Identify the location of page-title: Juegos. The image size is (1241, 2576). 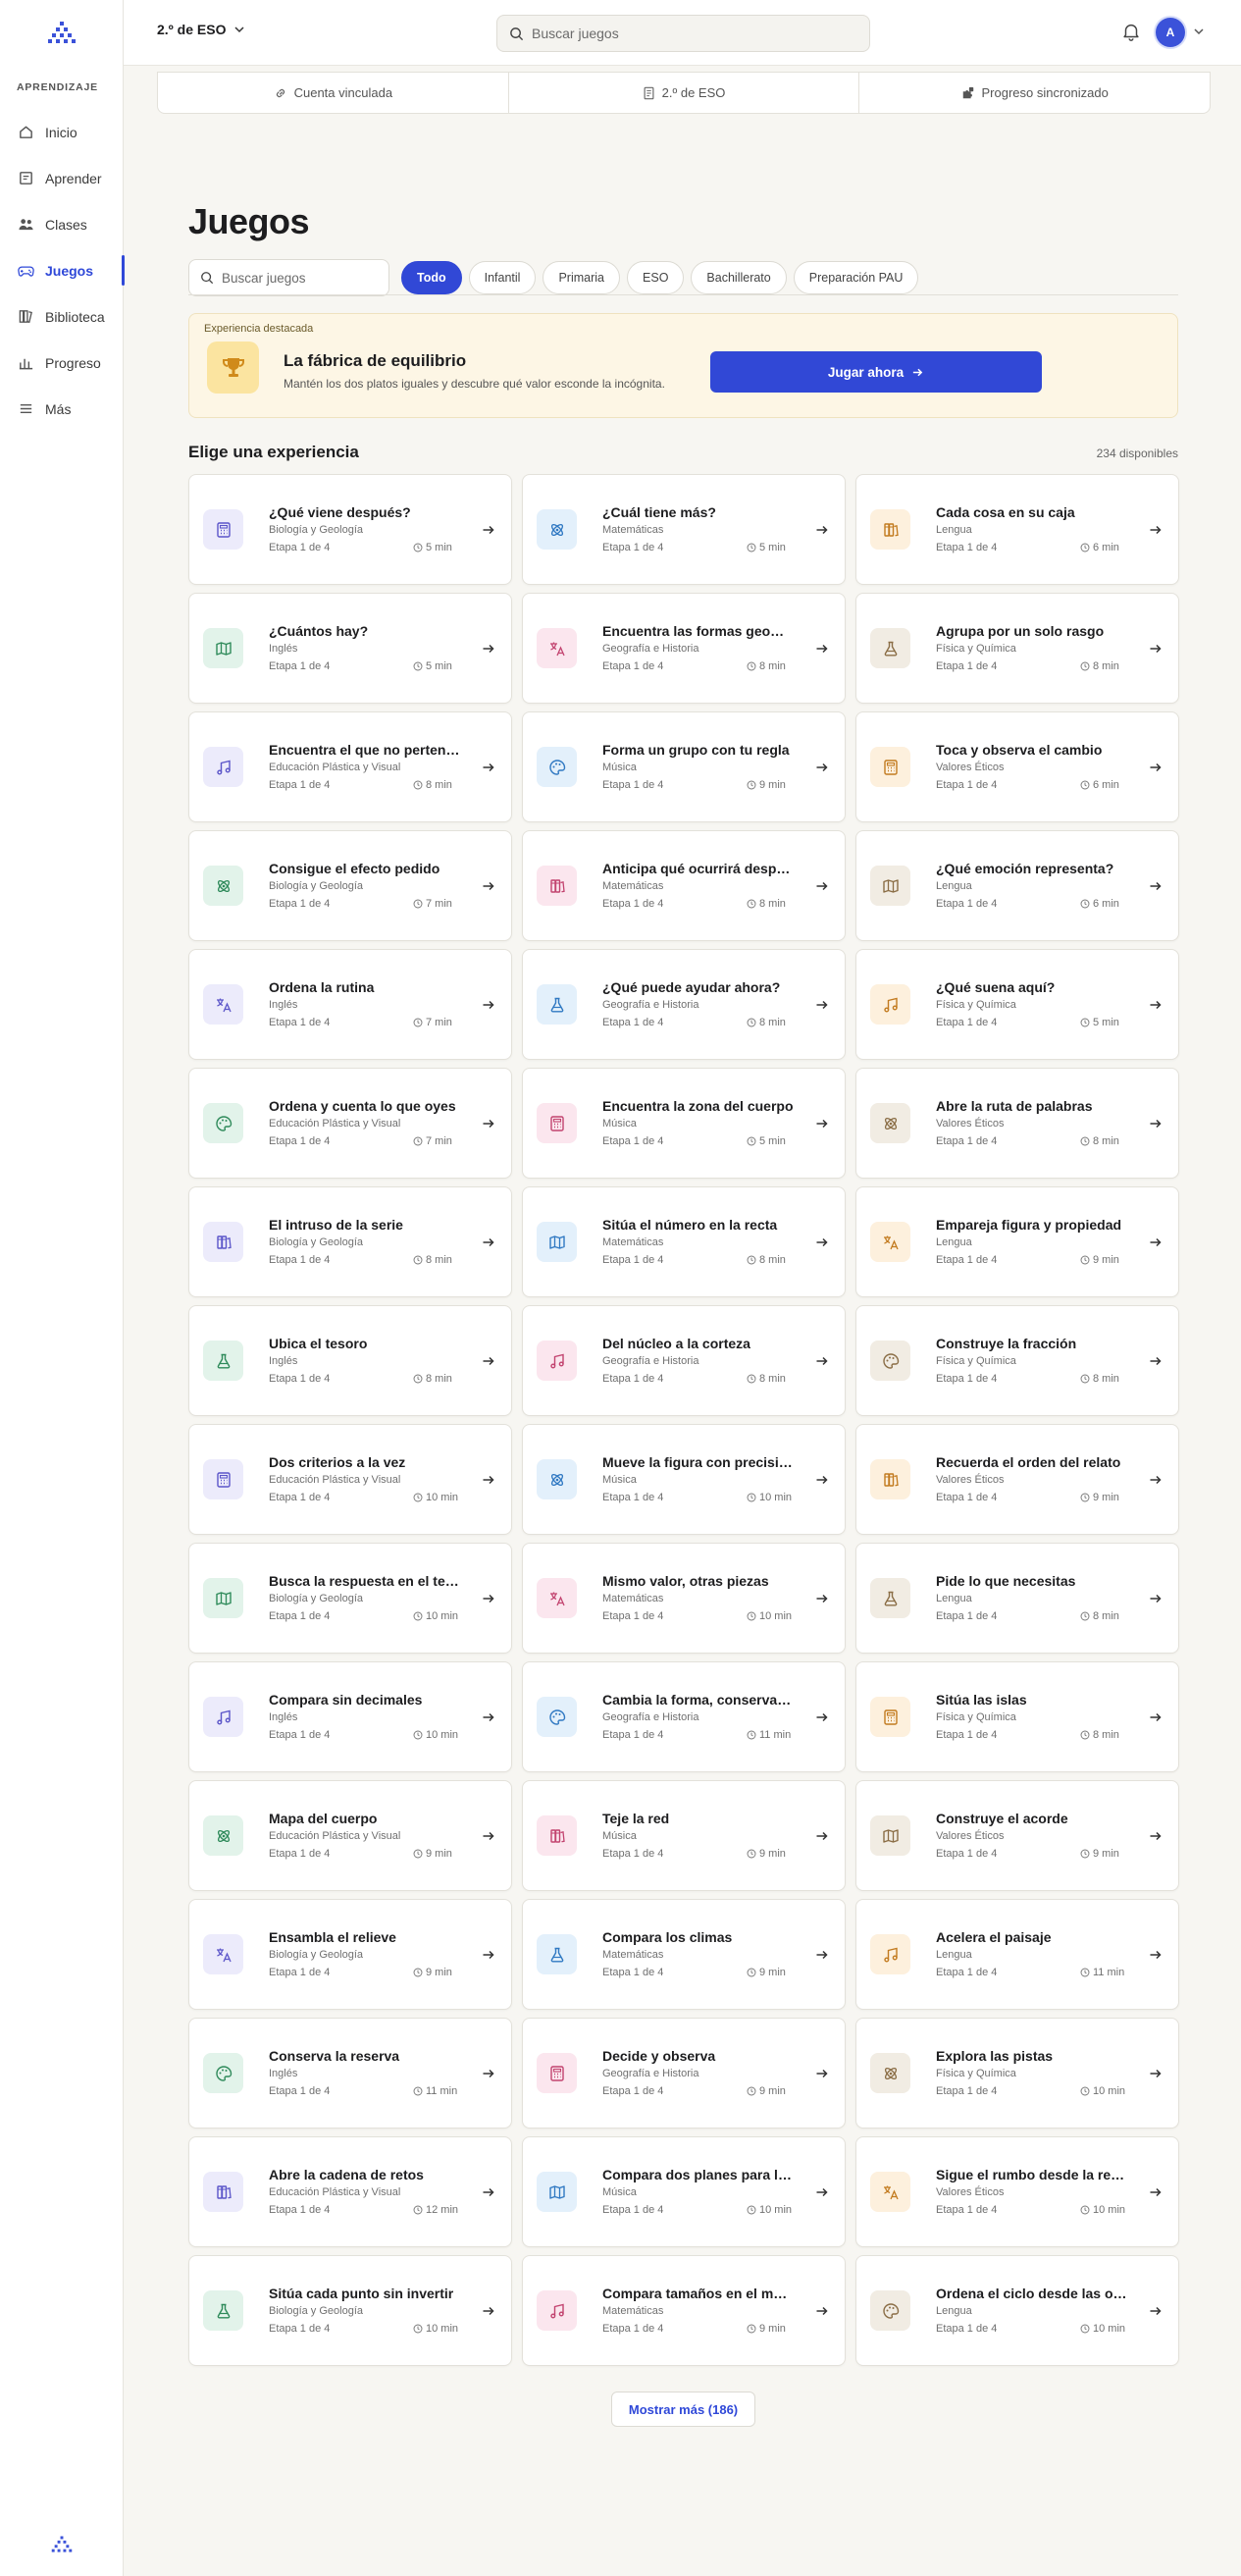
(249, 221).